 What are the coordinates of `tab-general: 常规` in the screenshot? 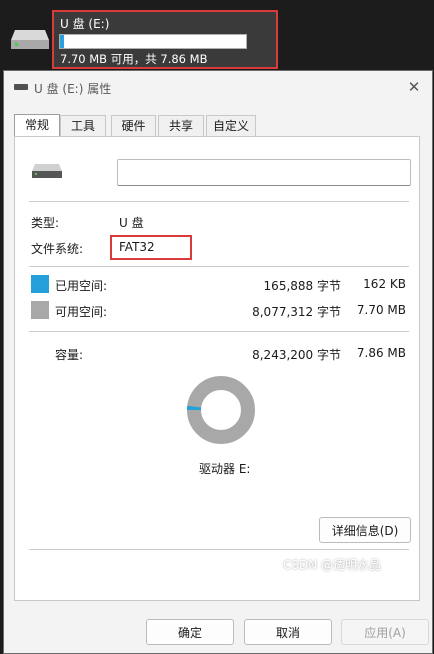 It's located at (37, 125).